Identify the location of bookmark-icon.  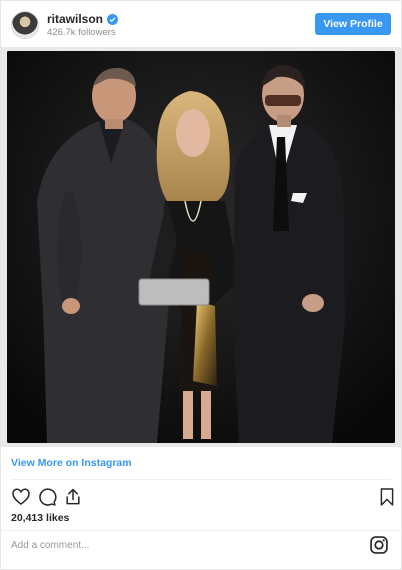
(387, 497).